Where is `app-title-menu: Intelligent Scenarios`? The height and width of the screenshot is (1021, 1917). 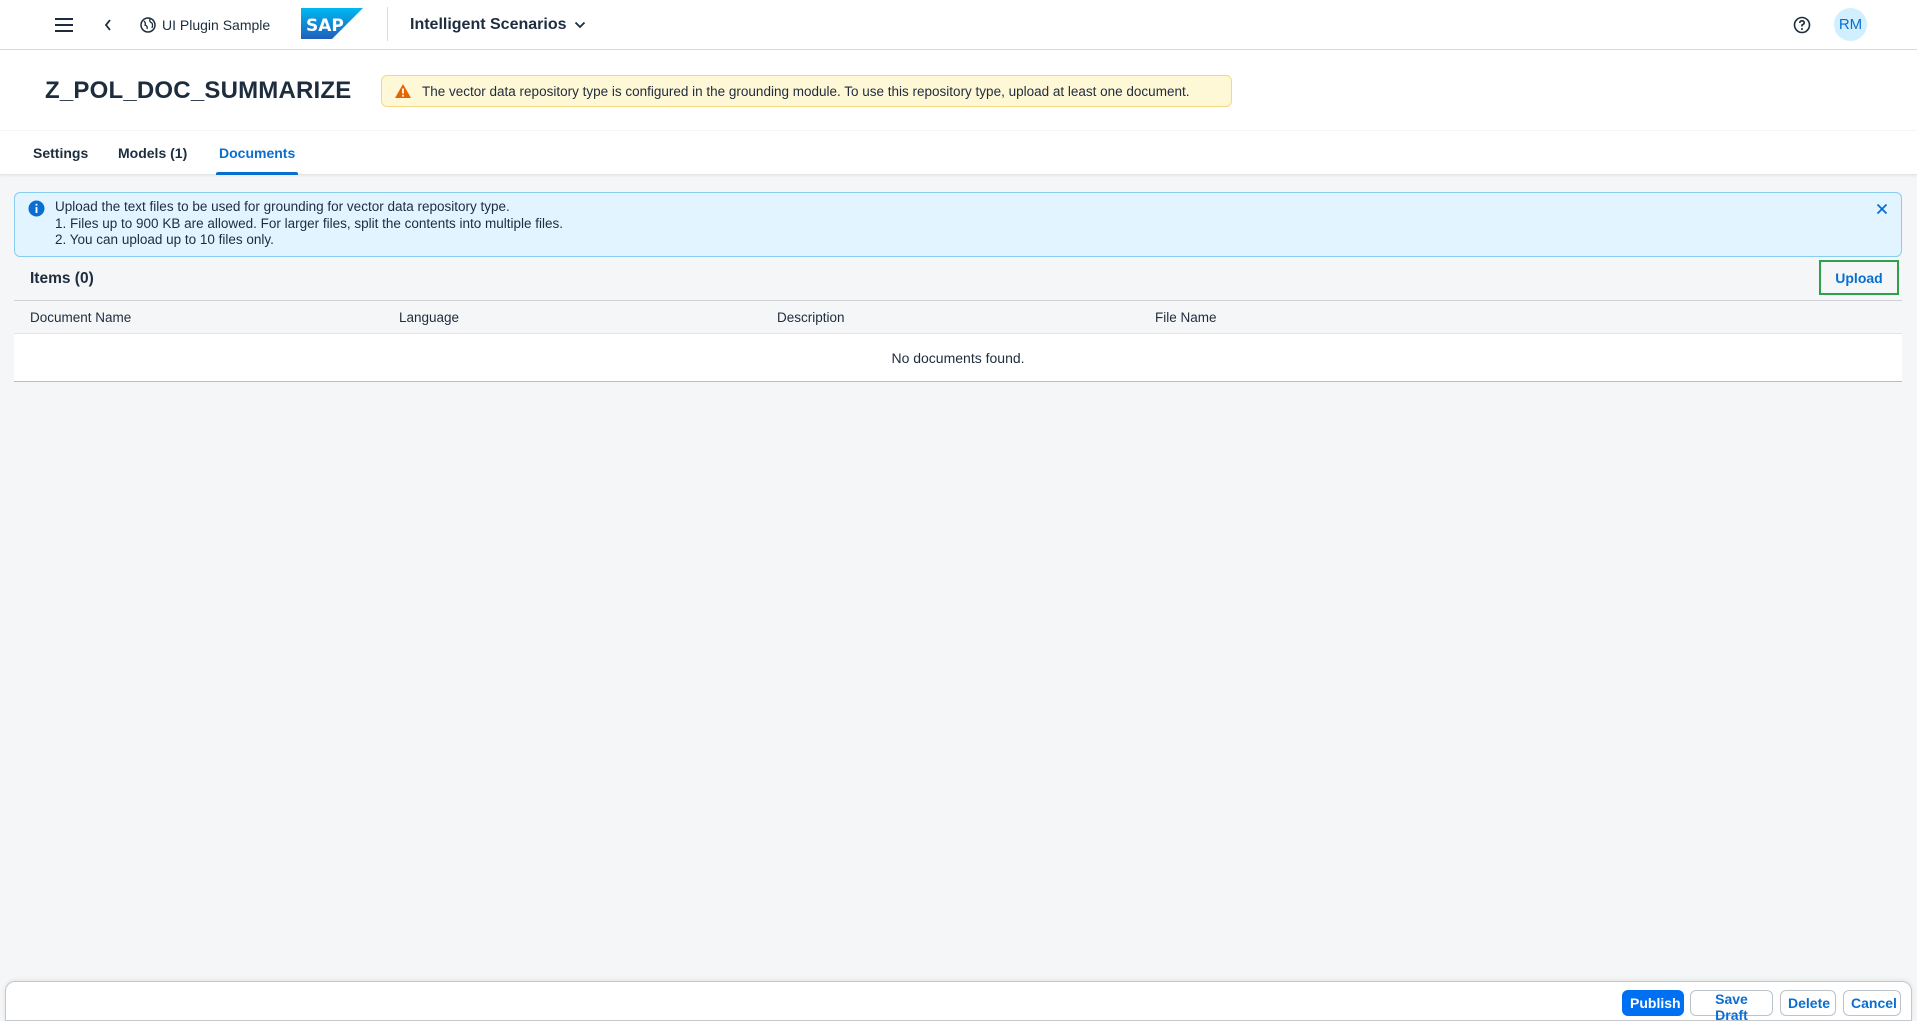
app-title-menu: Intelligent Scenarios is located at coordinates (498, 25).